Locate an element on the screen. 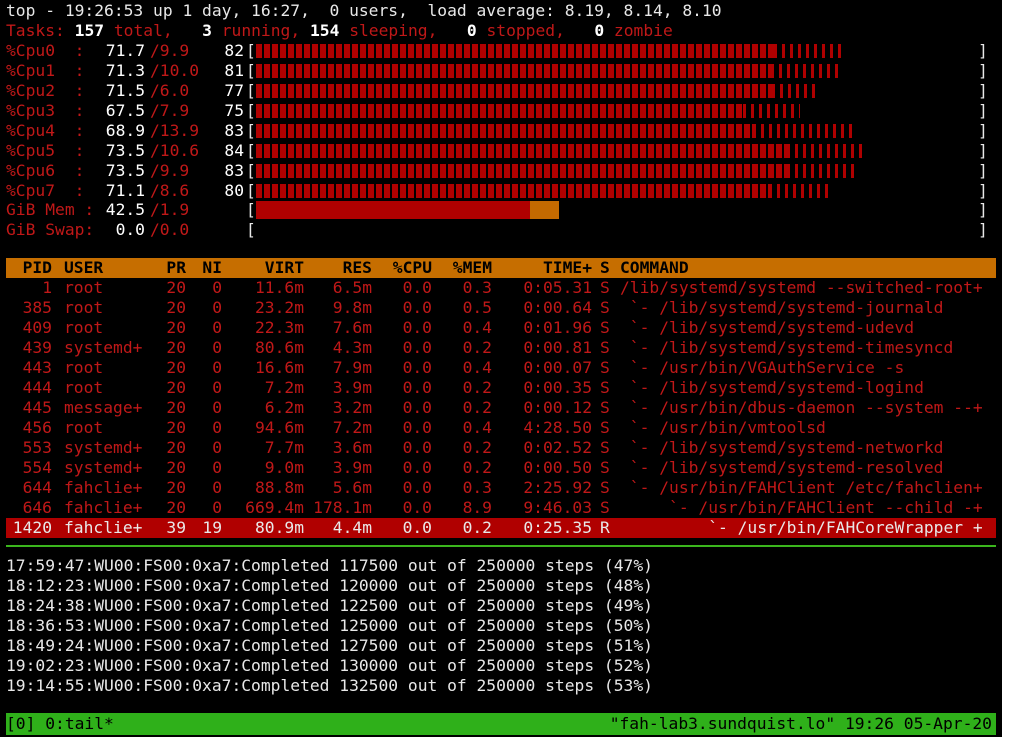 The width and height of the screenshot is (1024, 737). cpu-label: %Cpu6 : is located at coordinates (45, 170).